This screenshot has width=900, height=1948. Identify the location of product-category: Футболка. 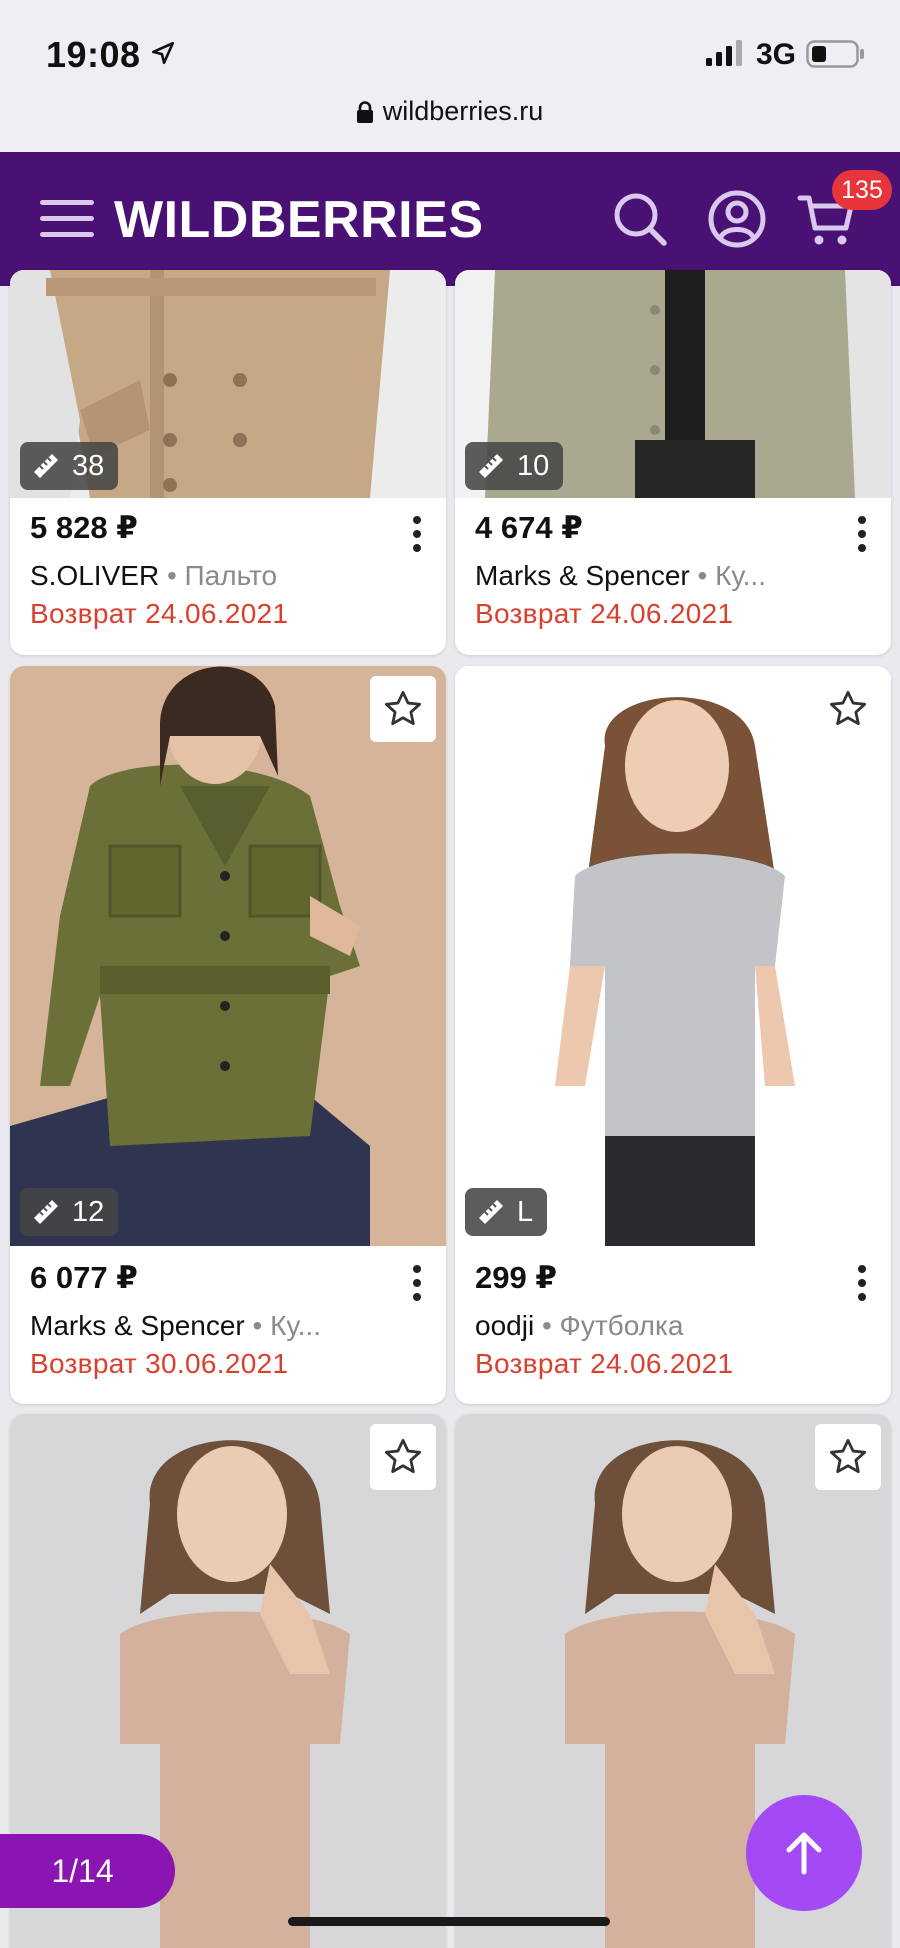
(621, 1325).